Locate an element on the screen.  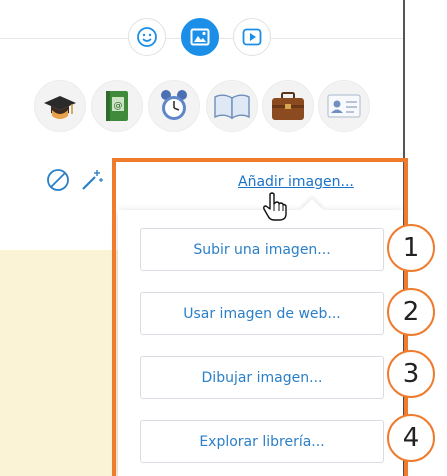
remove-image-button is located at coordinates (58, 180).